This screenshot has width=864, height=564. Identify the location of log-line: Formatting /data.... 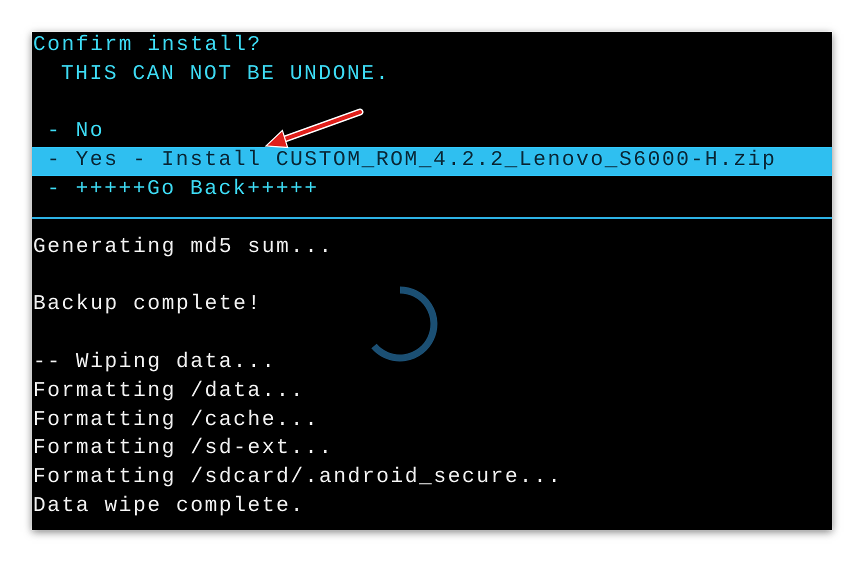
(168, 391).